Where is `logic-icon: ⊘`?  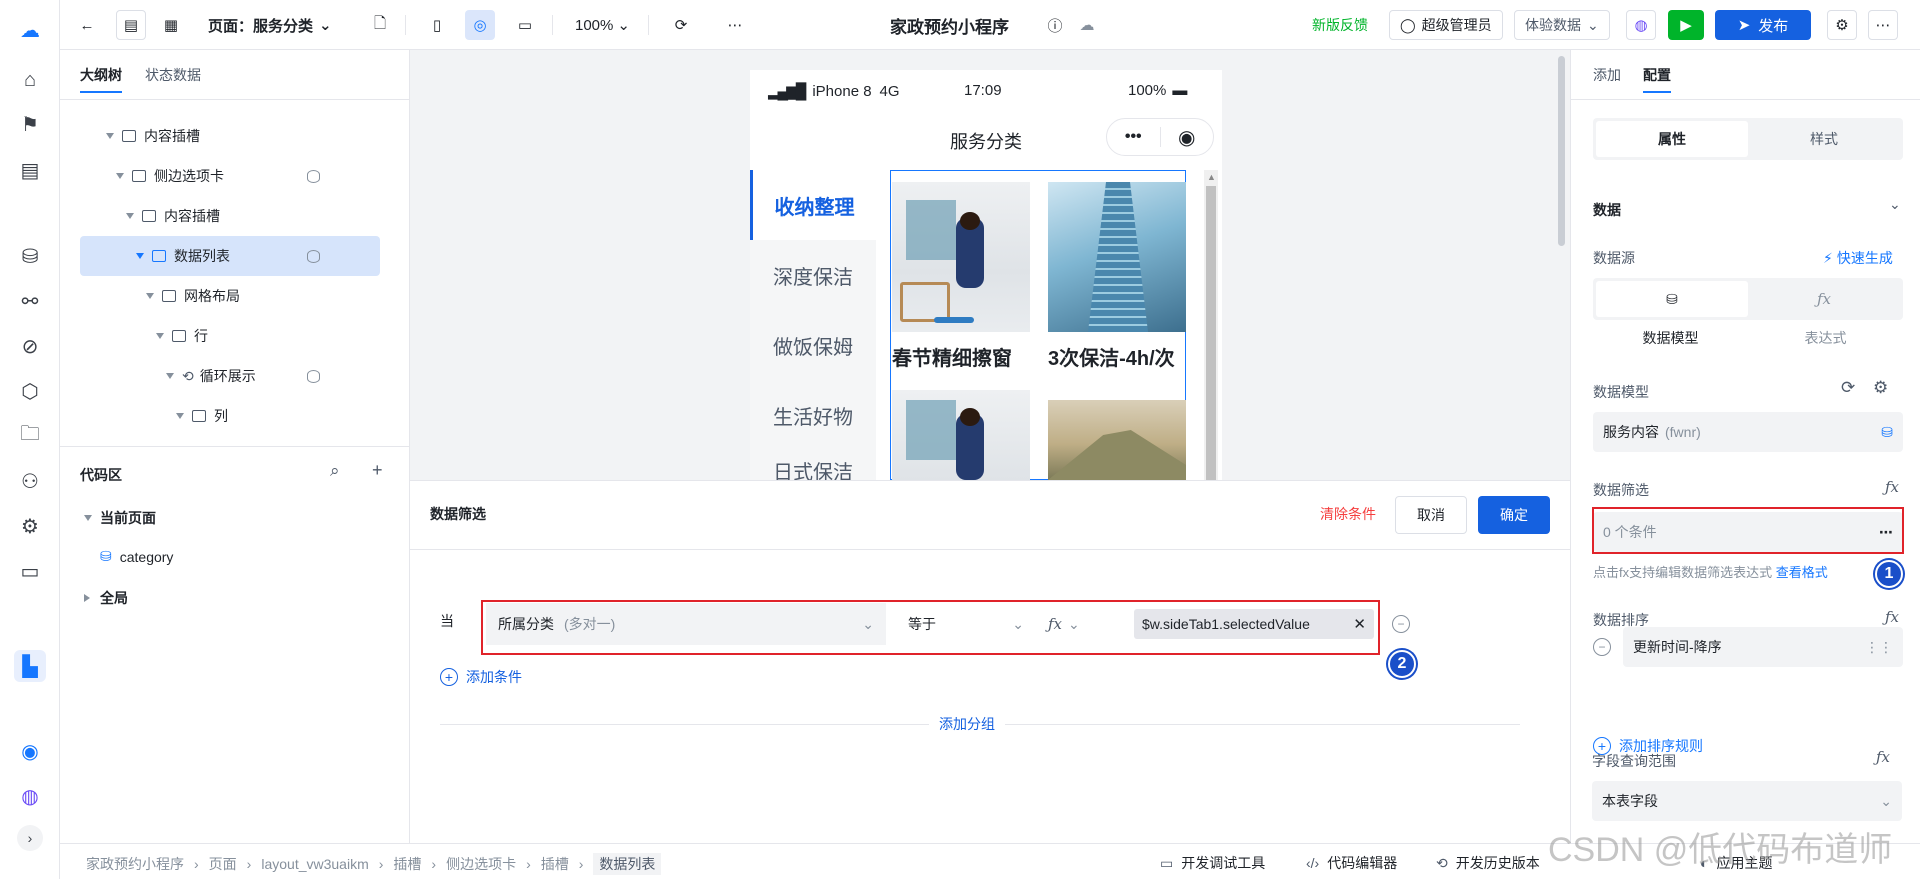
logic-icon: ⊘ is located at coordinates (30, 346).